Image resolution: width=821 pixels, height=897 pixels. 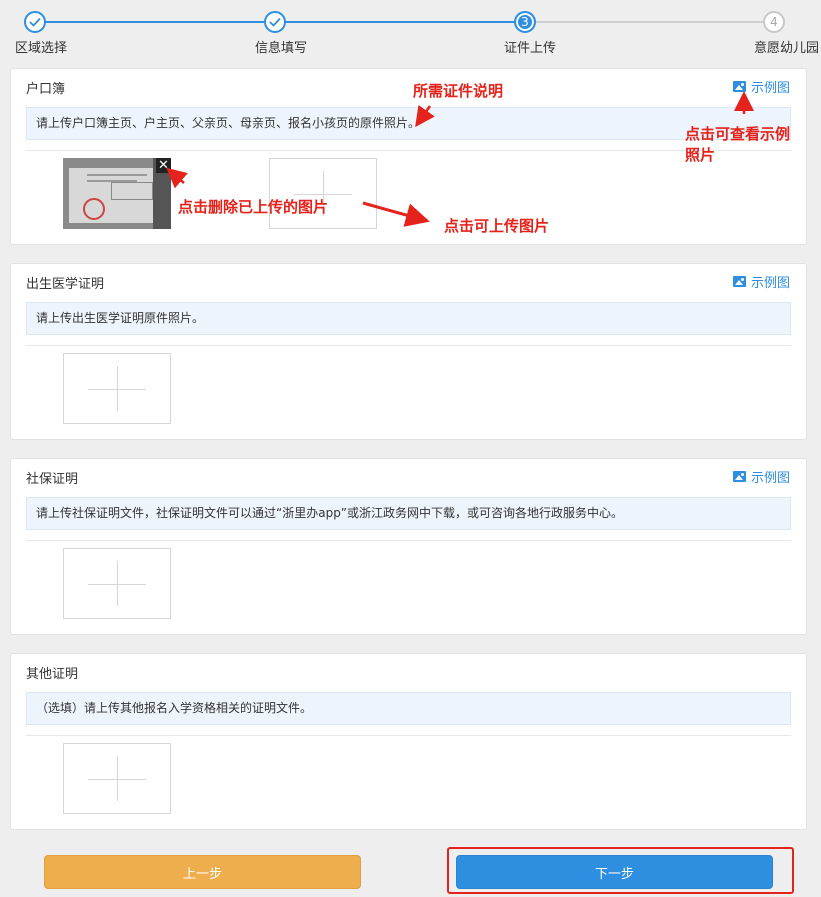 I want to click on annotation-required-desc: 所需证件说明, so click(x=458, y=91).